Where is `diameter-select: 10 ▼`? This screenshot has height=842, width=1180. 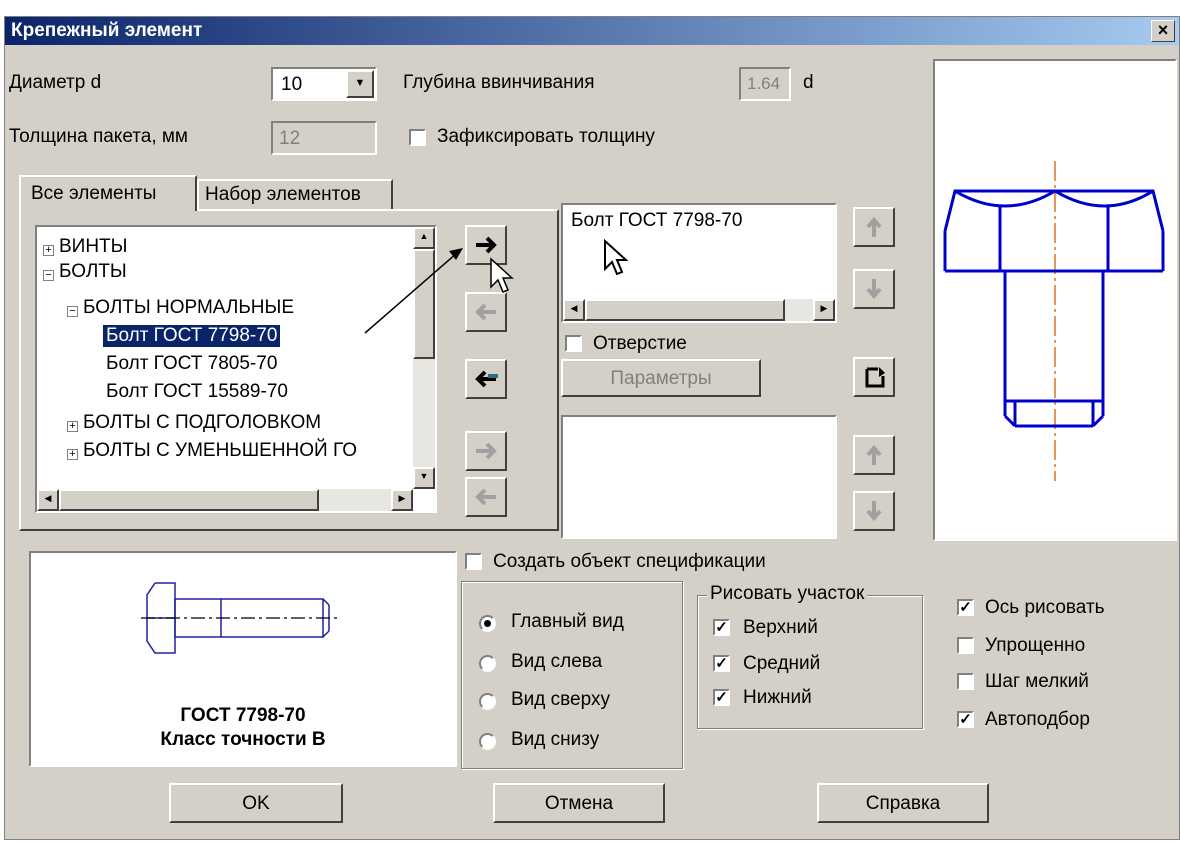 diameter-select: 10 ▼ is located at coordinates (324, 84).